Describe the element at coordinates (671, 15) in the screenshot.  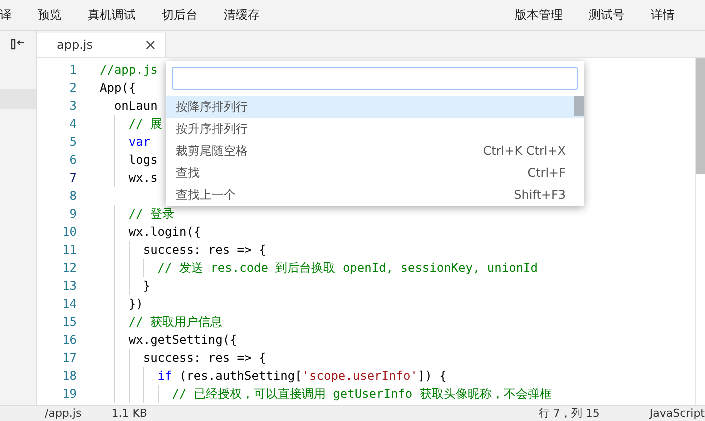
I see `toolbar-button: 详情` at that location.